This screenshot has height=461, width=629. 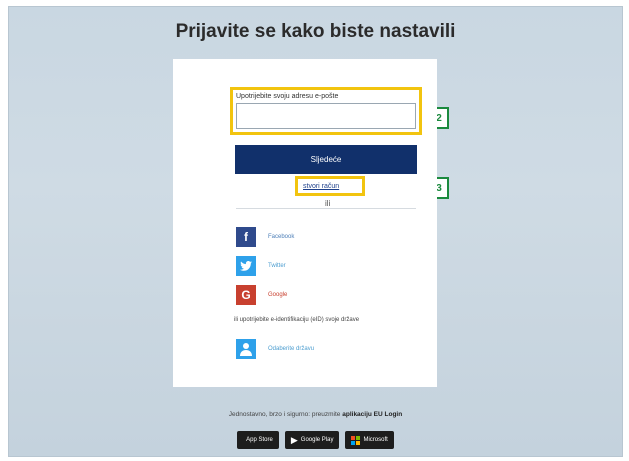 What do you see at coordinates (277, 266) in the screenshot?
I see `twitter-label: Twitter` at bounding box center [277, 266].